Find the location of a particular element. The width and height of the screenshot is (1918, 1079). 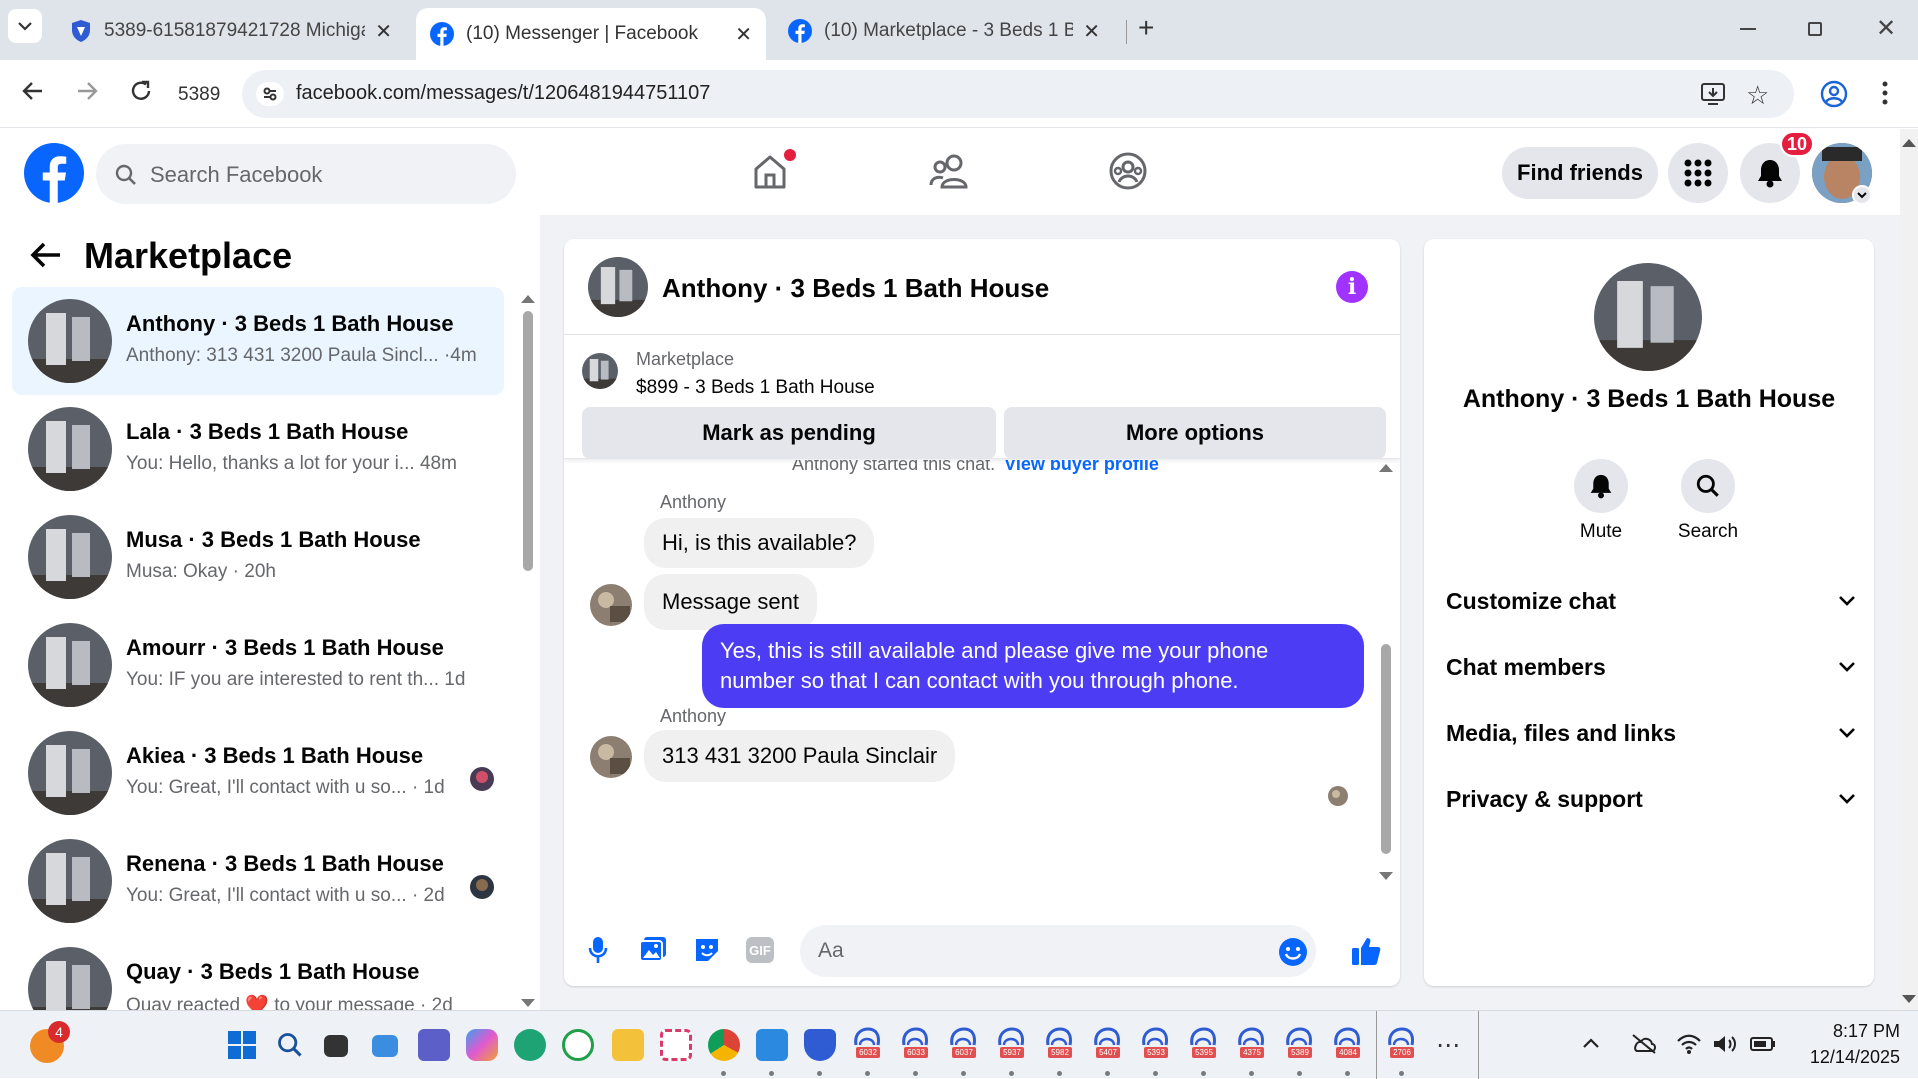

whatsapp-icon is located at coordinates (578, 1045).